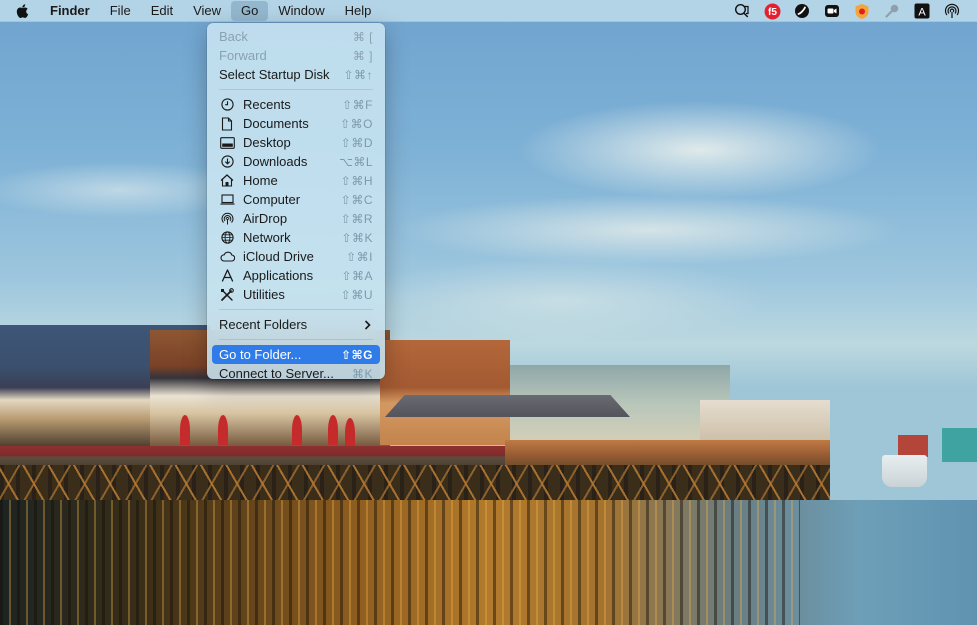 The image size is (977, 625). I want to click on menu-item-select-startup-disk: Select Startup Disk ⇧⌘↑, so click(296, 74).